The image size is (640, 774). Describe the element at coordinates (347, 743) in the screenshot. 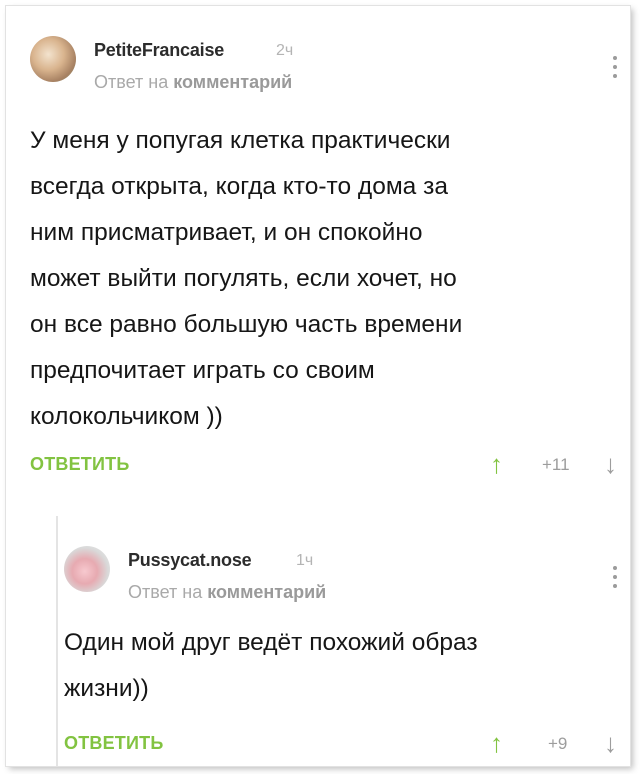

I see `comment-footer: ОТВЕТИТЬ ↑ +9 ↓` at that location.